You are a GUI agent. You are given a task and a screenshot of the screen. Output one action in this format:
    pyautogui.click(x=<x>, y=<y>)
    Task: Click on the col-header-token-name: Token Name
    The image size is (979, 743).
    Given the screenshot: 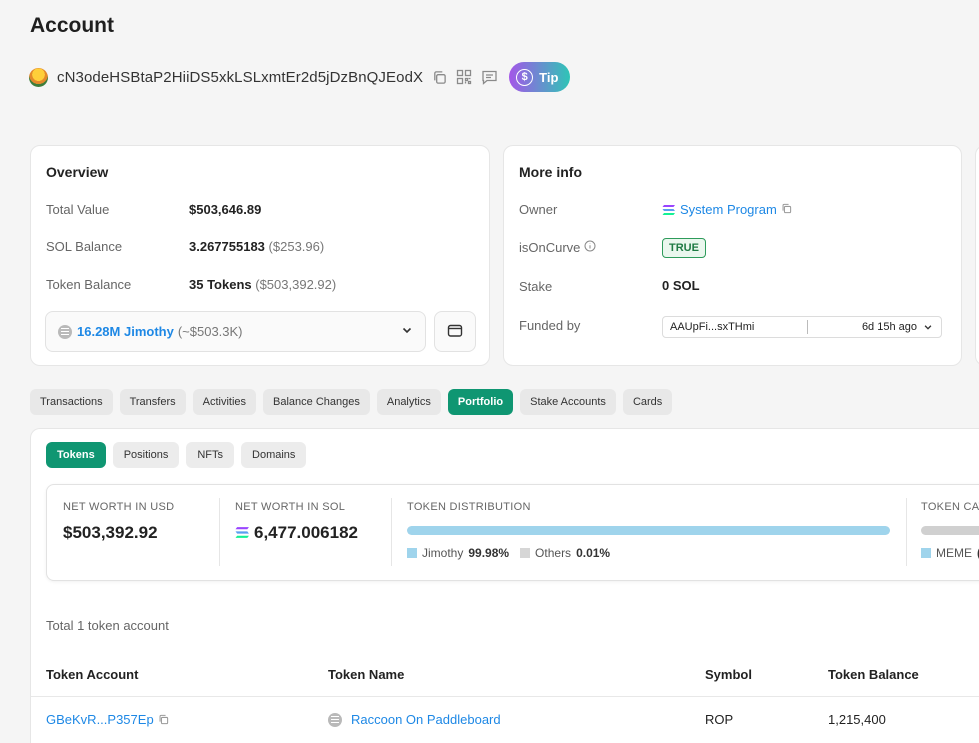 What is the action you would take?
    pyautogui.click(x=366, y=674)
    